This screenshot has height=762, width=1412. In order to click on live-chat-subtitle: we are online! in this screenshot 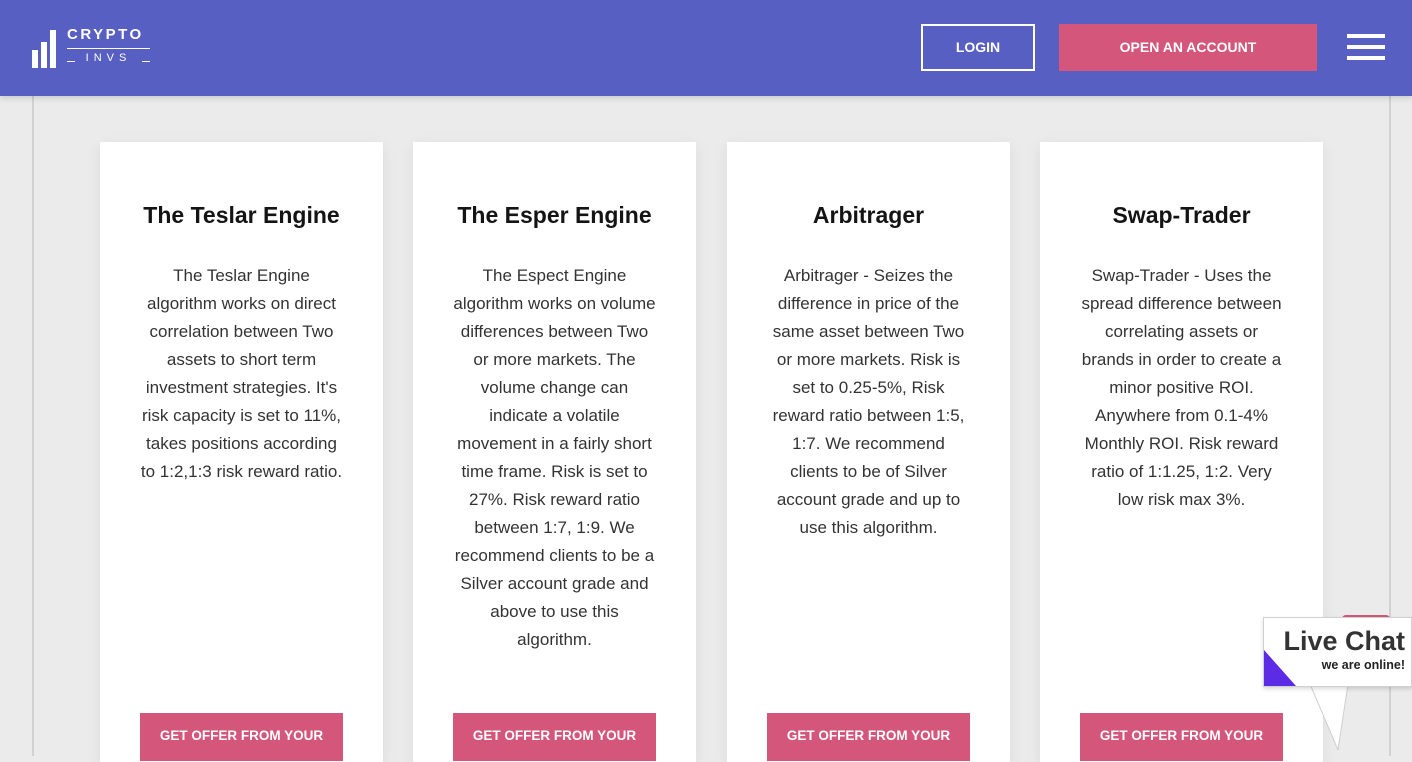, I will do `click(1363, 665)`.